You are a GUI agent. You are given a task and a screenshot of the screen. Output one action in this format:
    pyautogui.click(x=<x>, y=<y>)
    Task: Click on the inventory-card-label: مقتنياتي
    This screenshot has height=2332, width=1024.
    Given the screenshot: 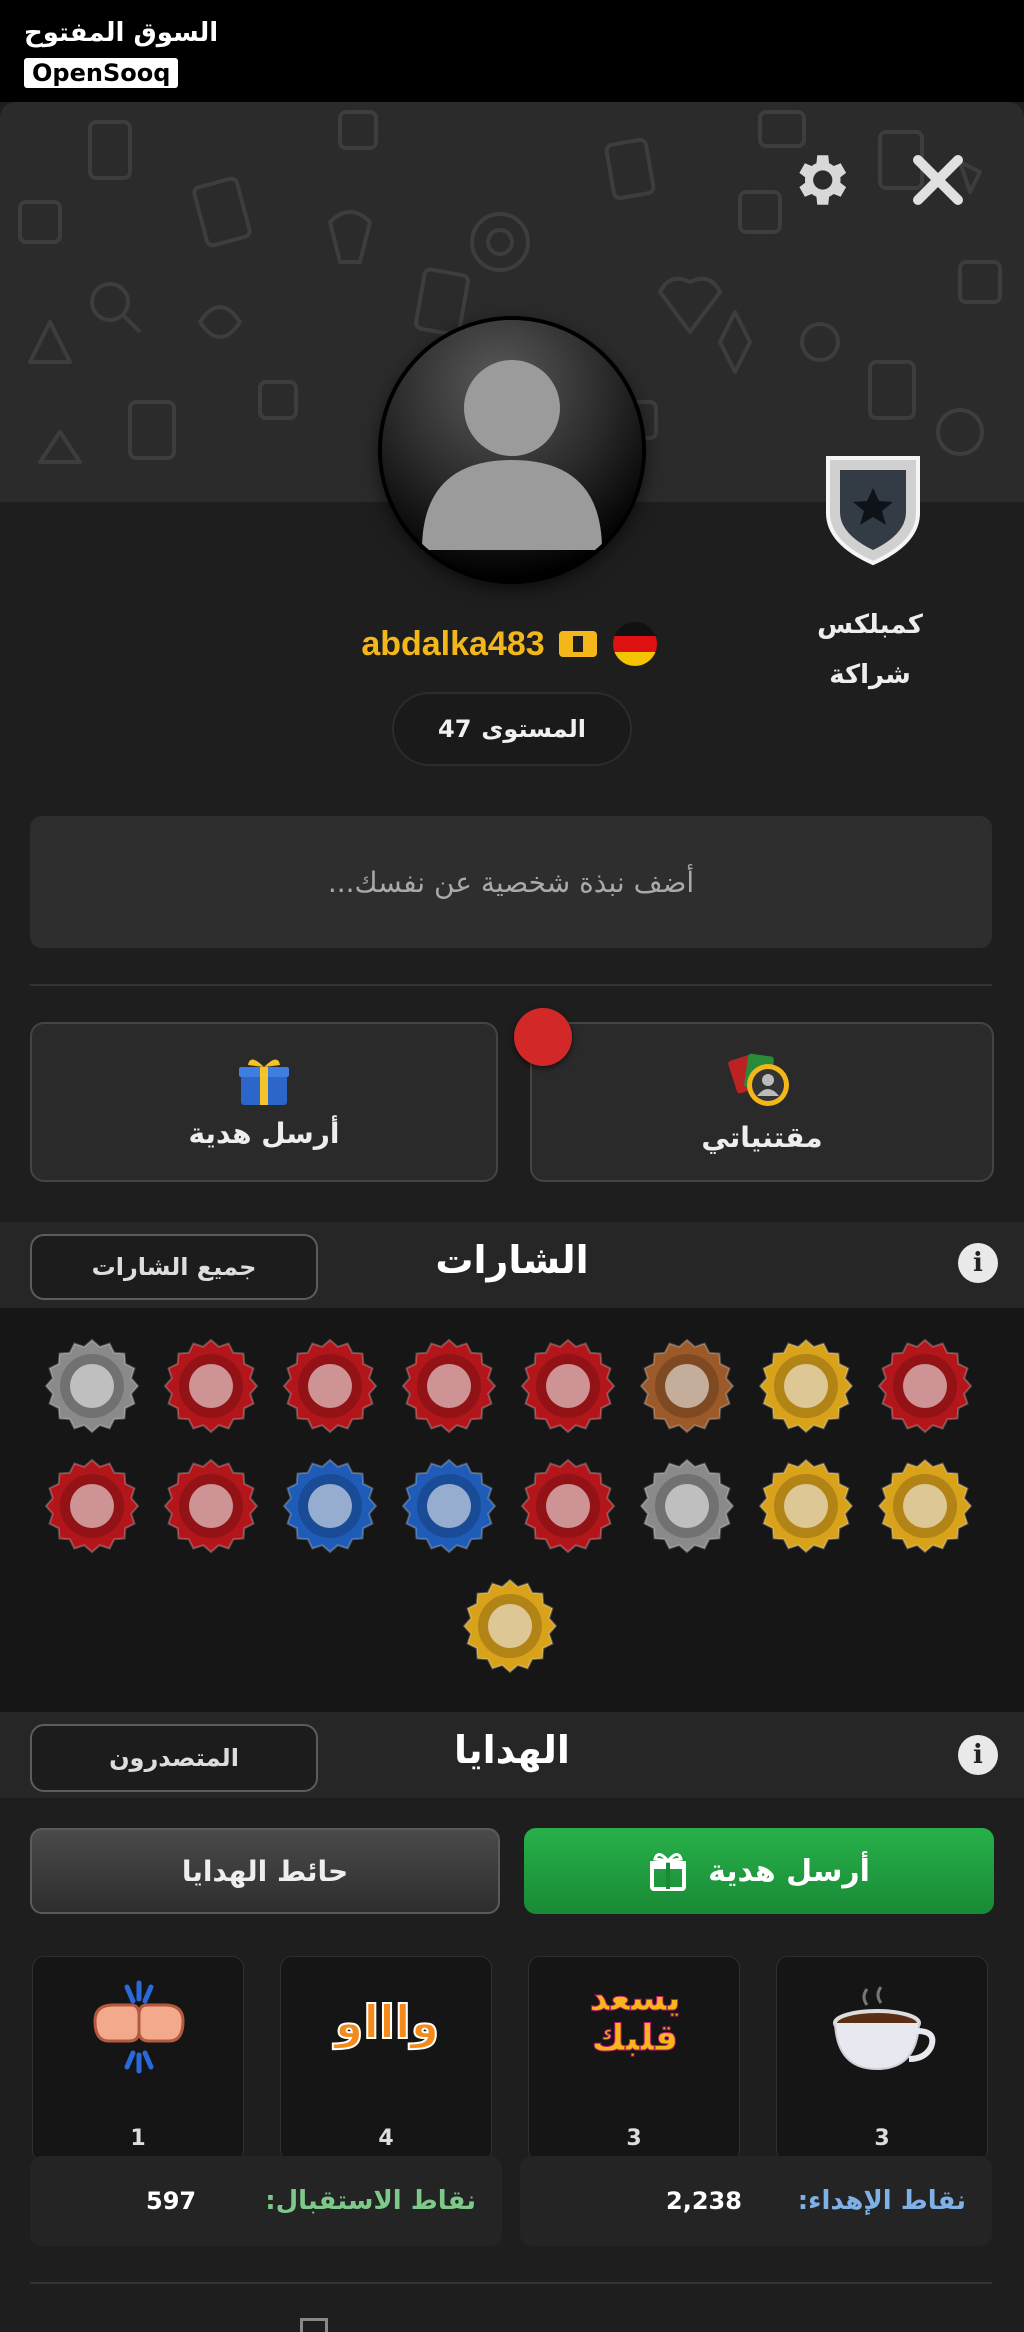 What is the action you would take?
    pyautogui.click(x=762, y=1137)
    